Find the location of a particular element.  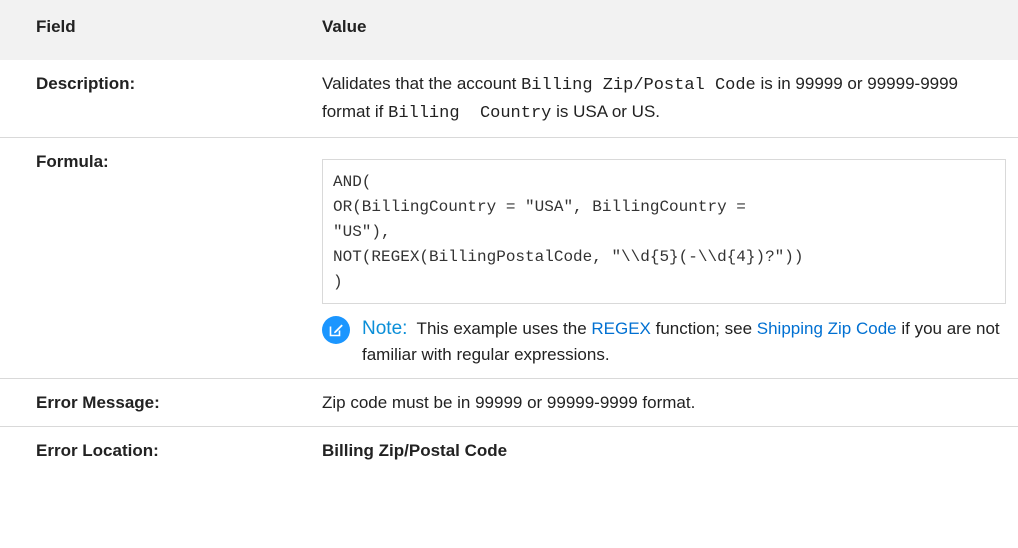

description-code-billing-country: Billing Country is located at coordinates (470, 113).